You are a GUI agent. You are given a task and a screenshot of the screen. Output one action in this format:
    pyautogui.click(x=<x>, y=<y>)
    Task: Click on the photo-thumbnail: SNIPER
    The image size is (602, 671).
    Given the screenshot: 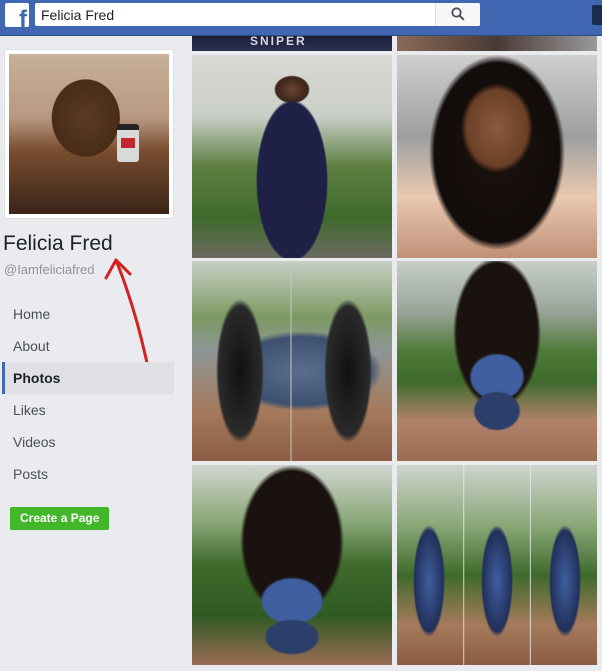 What is the action you would take?
    pyautogui.click(x=292, y=43)
    